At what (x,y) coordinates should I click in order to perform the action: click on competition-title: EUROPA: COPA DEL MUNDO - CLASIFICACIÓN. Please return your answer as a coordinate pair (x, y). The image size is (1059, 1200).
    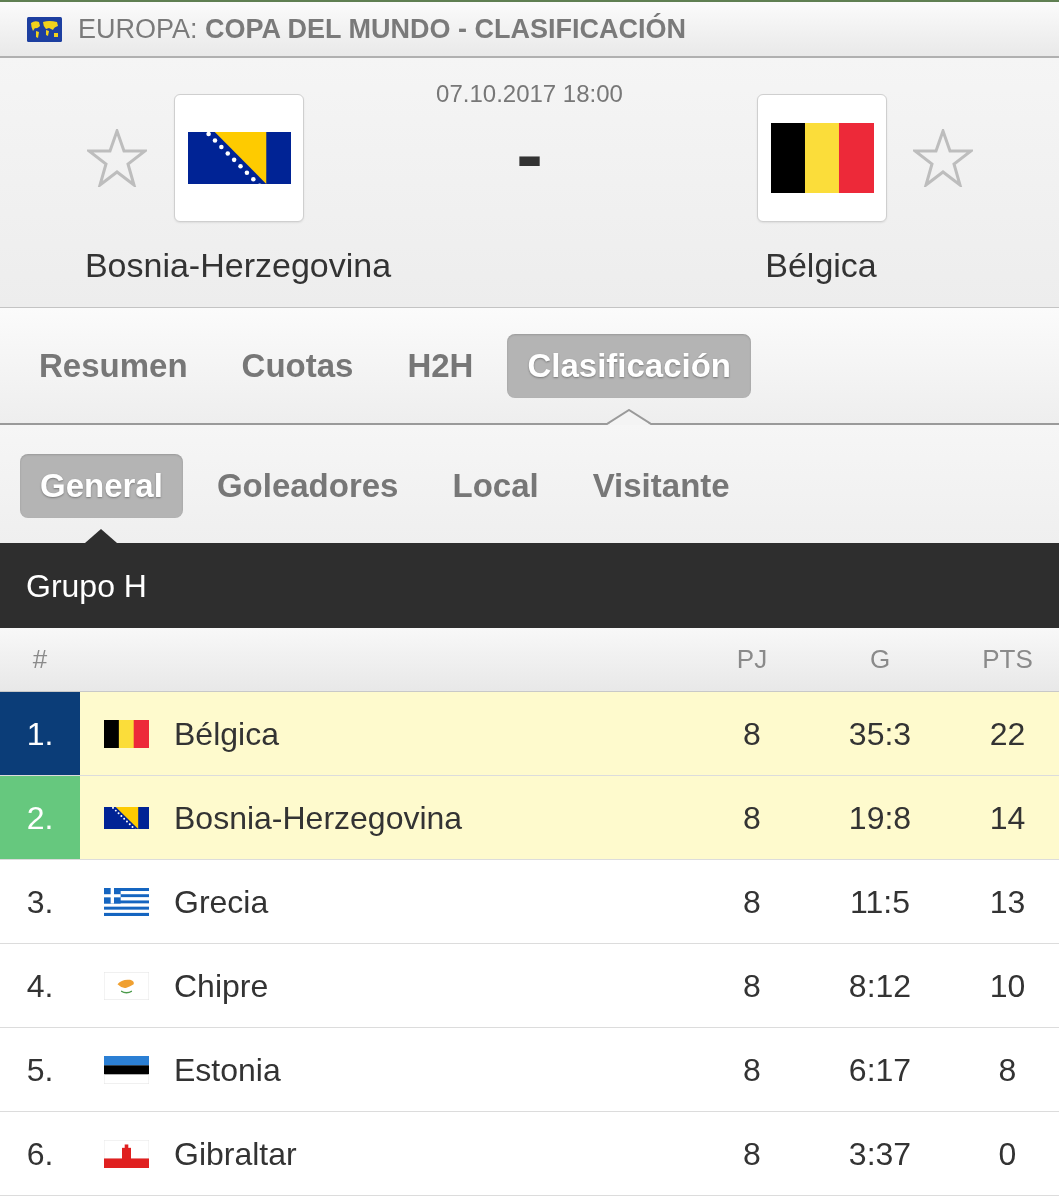
    Looking at the image, I should click on (382, 29).